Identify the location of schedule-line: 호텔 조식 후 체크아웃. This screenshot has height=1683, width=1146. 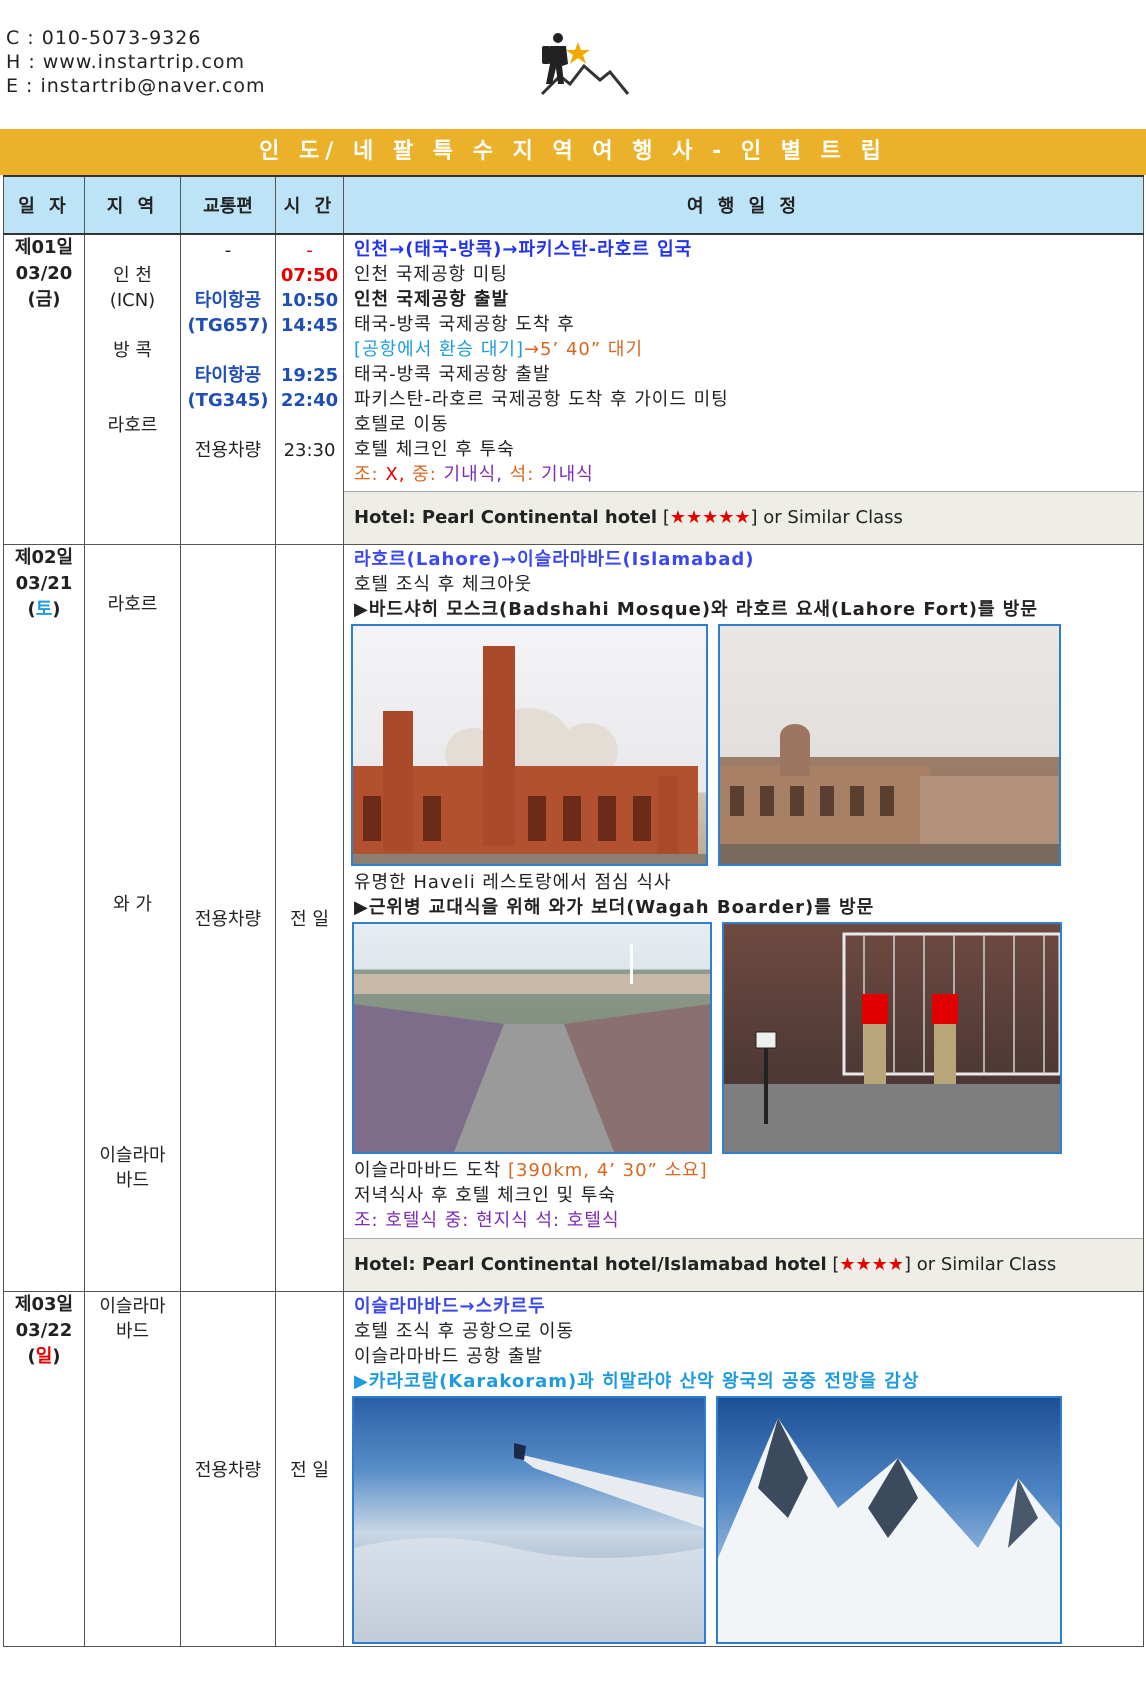
(443, 584).